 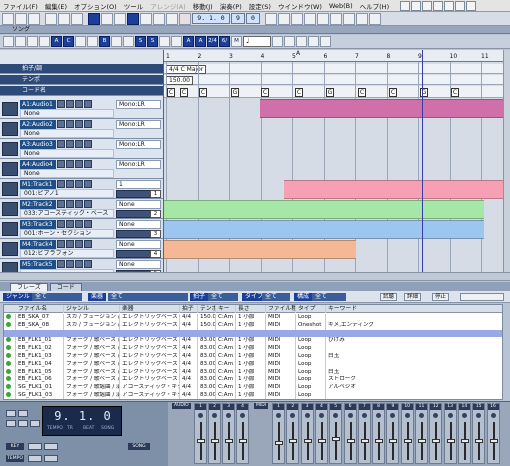 What do you see at coordinates (56, 41) in the screenshot?
I see `tool-a-button: A` at bounding box center [56, 41].